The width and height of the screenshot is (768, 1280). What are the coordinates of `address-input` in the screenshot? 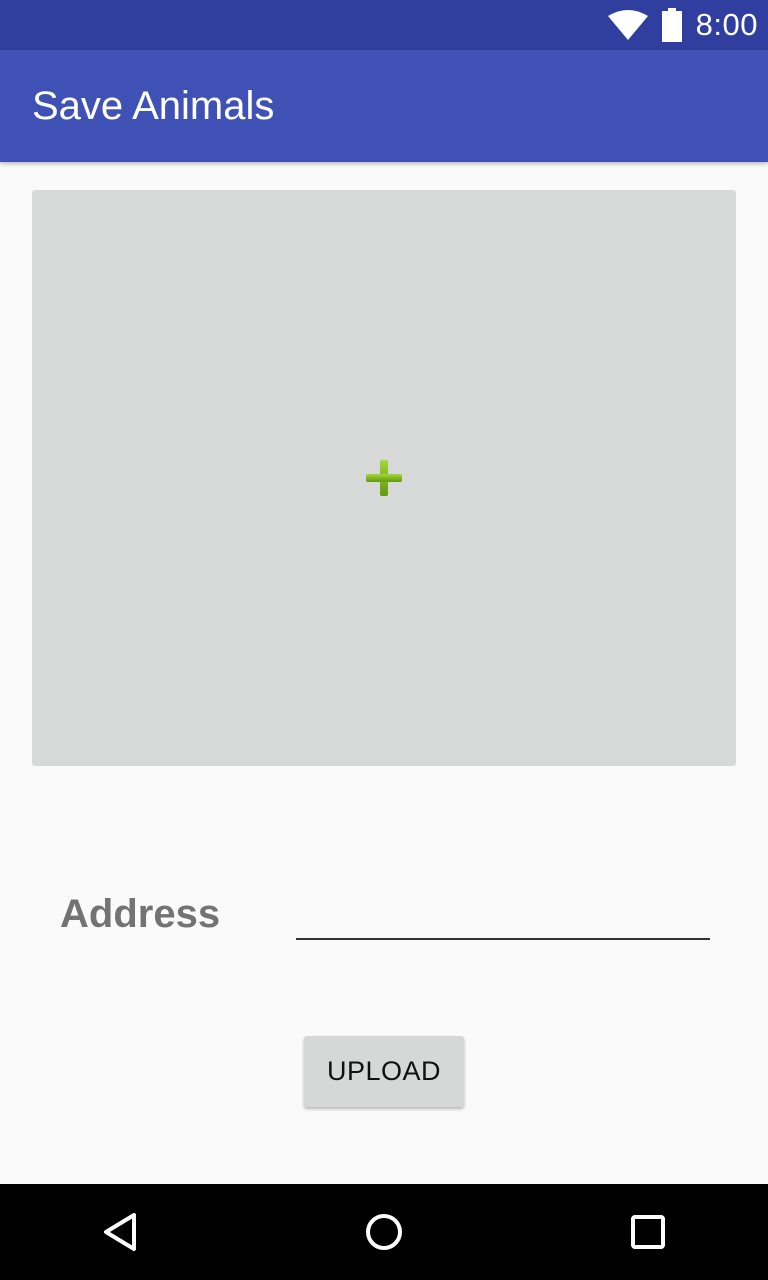 It's located at (503, 915).